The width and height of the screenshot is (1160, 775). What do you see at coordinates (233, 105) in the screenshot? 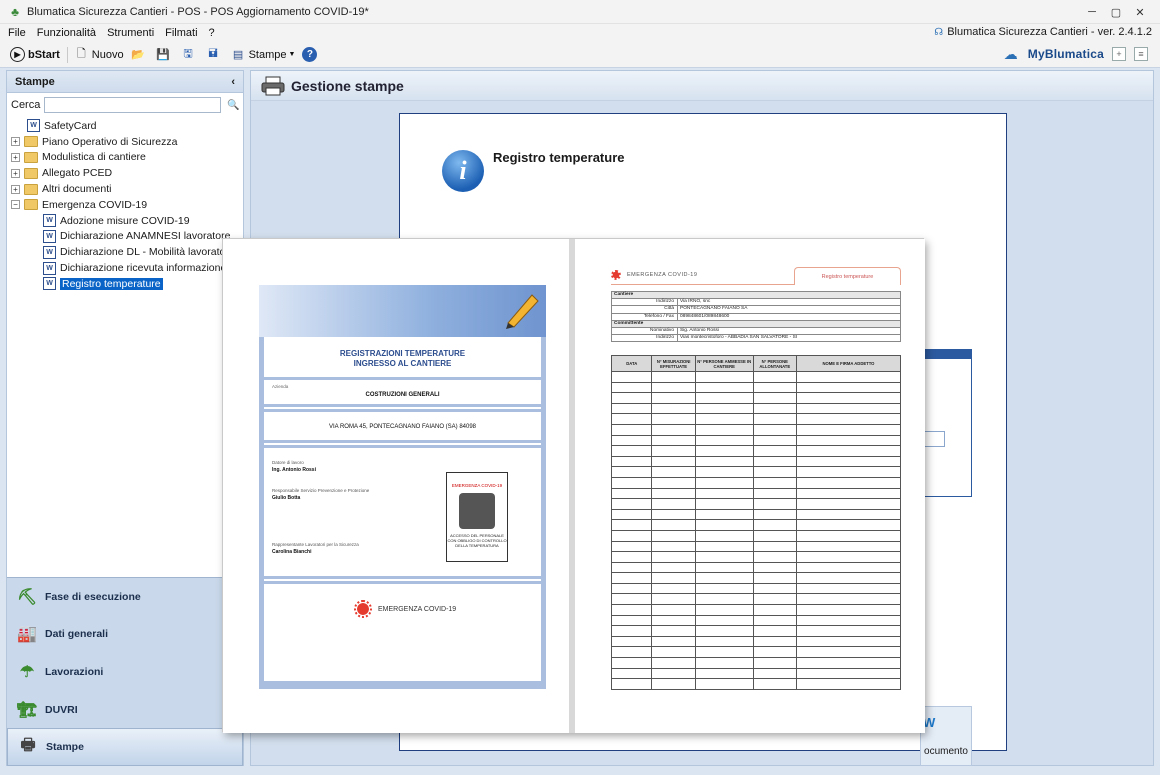
I see `search-icon: 🔍` at bounding box center [233, 105].